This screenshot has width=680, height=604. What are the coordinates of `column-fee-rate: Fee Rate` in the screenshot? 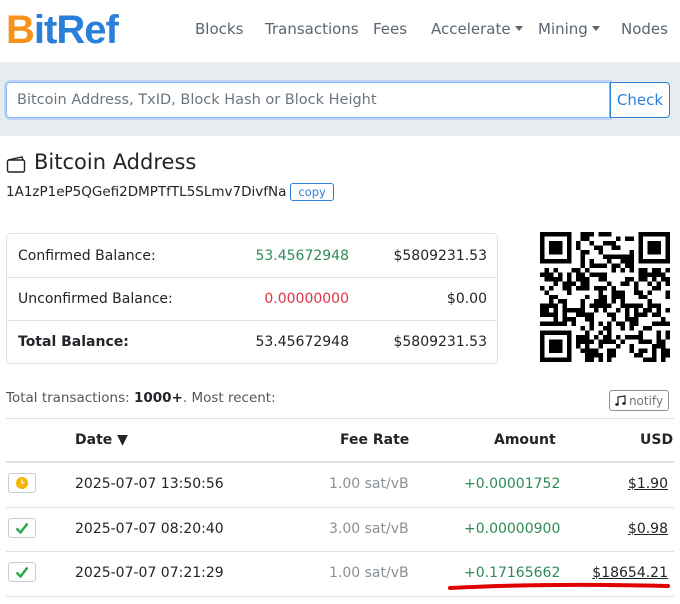 It's located at (375, 440).